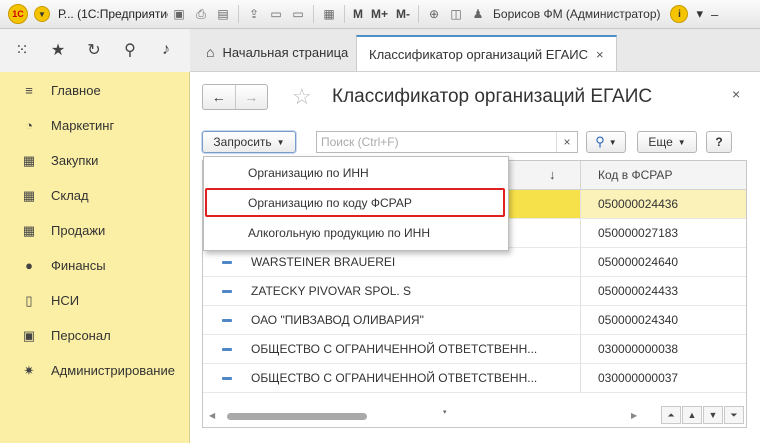 This screenshot has height=443, width=760. What do you see at coordinates (78, 230) in the screenshot?
I see `sidebar-item-label: Продажи` at bounding box center [78, 230].